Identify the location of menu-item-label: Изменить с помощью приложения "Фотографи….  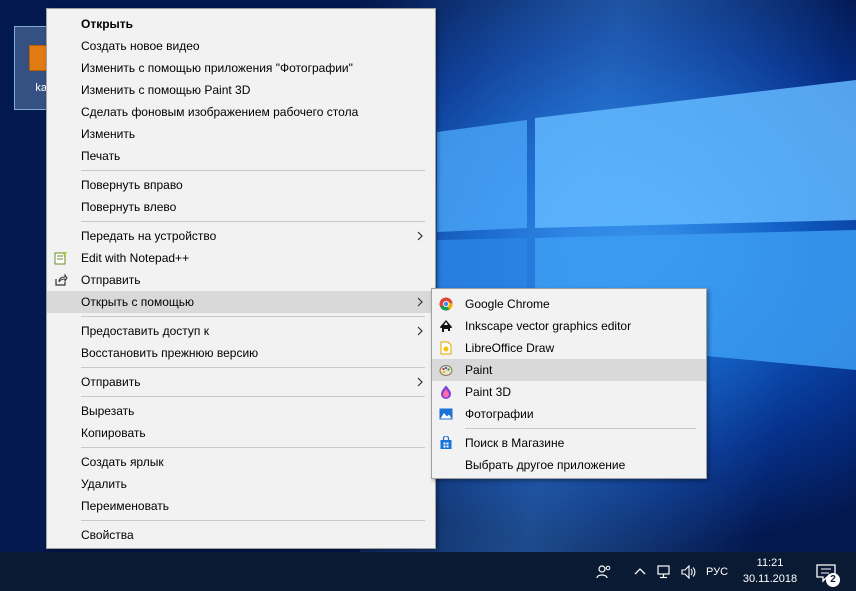
(217, 68).